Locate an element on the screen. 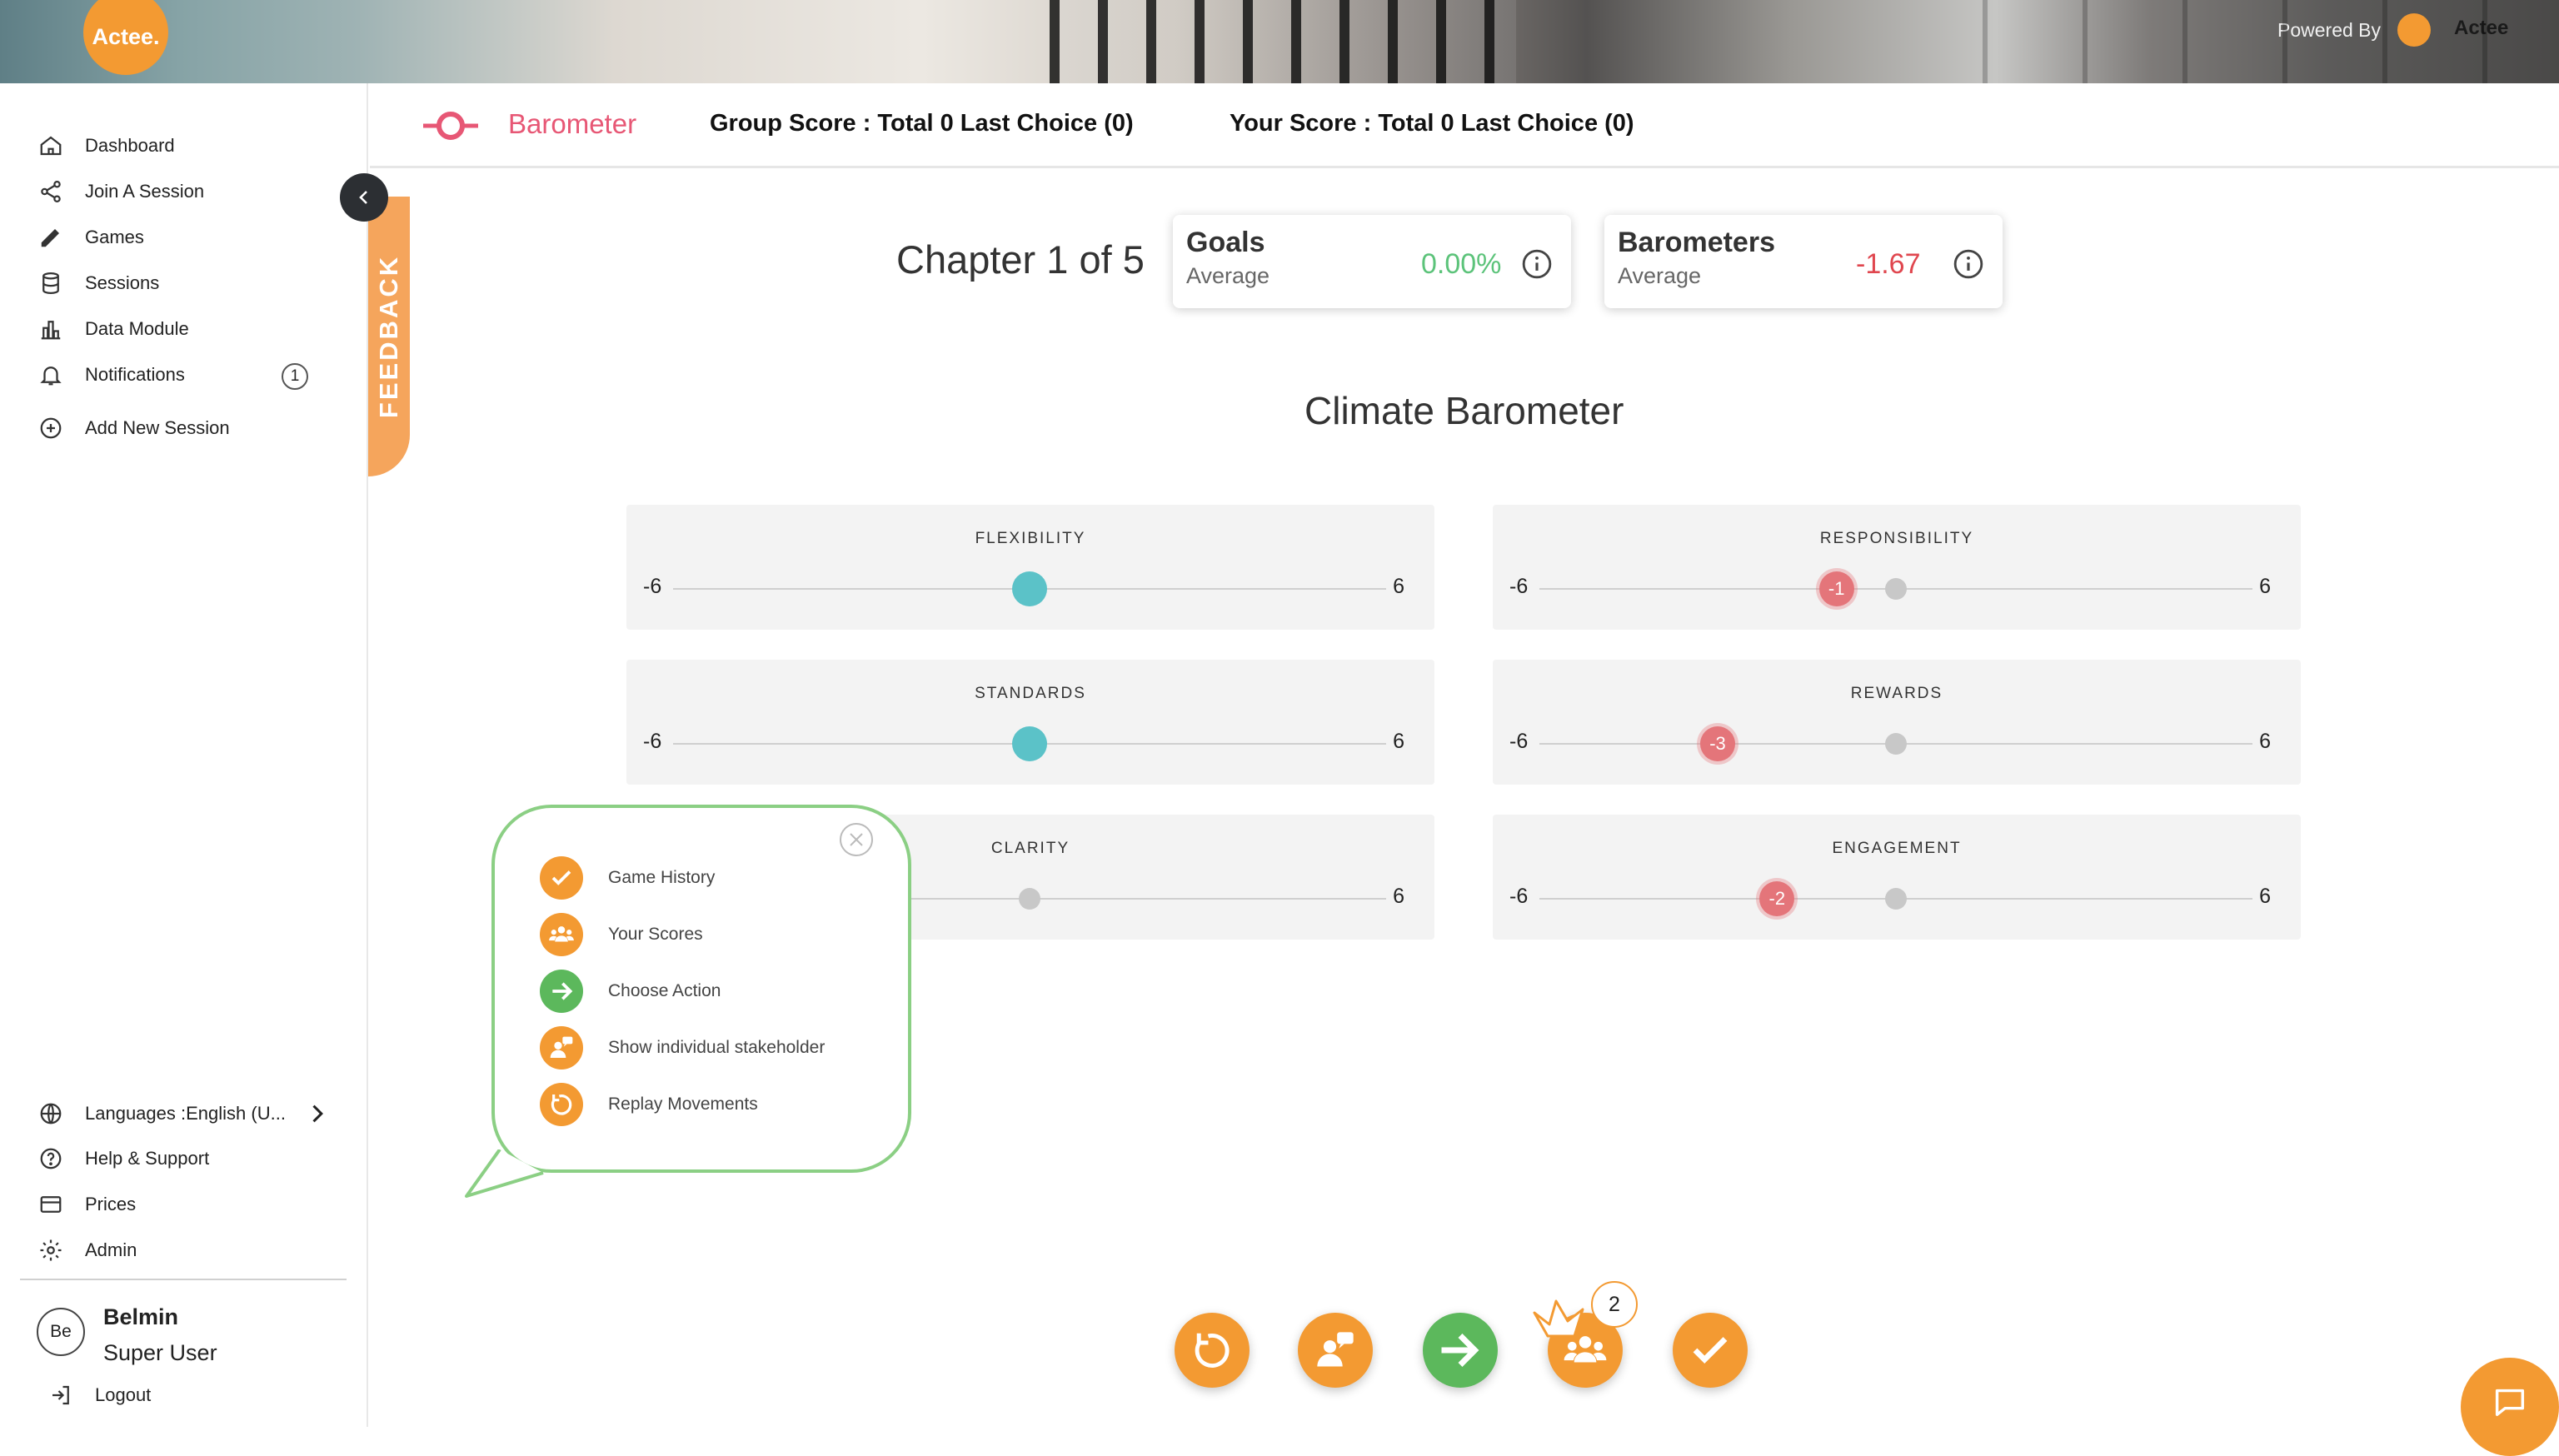 This screenshot has height=1456, width=2559. group-score: Group Score : Total 0 Last Choice (0) is located at coordinates (922, 123).